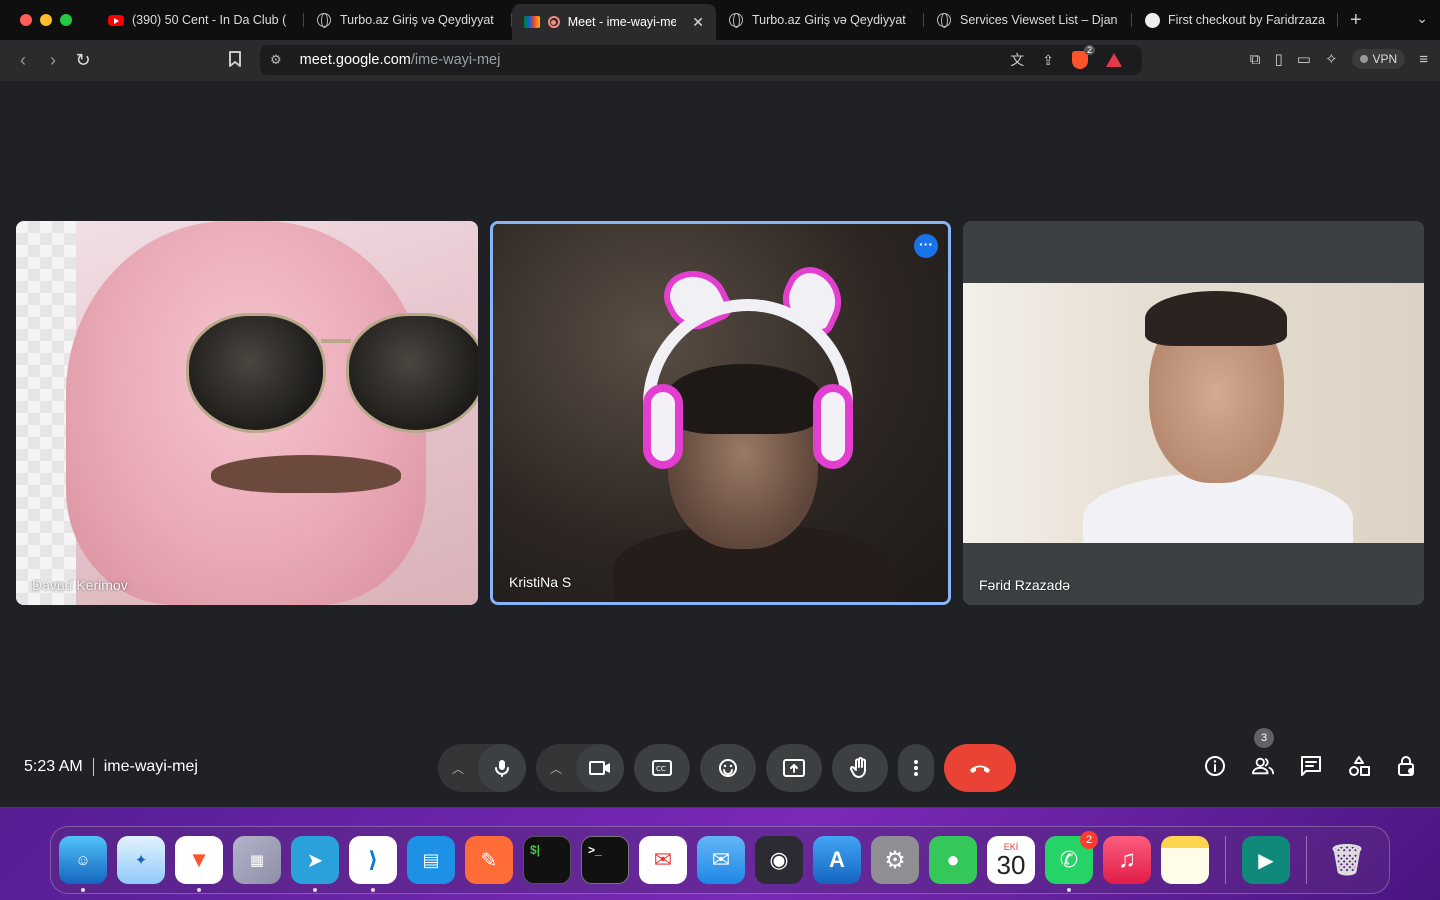  I want to click on menu-icon: ≡, so click(1423, 59).